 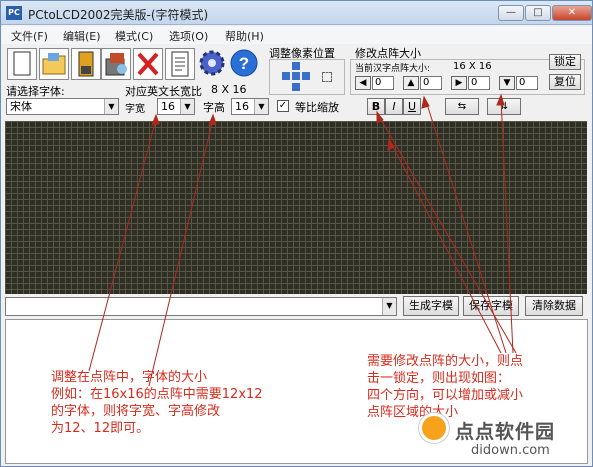 What do you see at coordinates (505, 432) in the screenshot?
I see `watermark-name: 点点软件园` at bounding box center [505, 432].